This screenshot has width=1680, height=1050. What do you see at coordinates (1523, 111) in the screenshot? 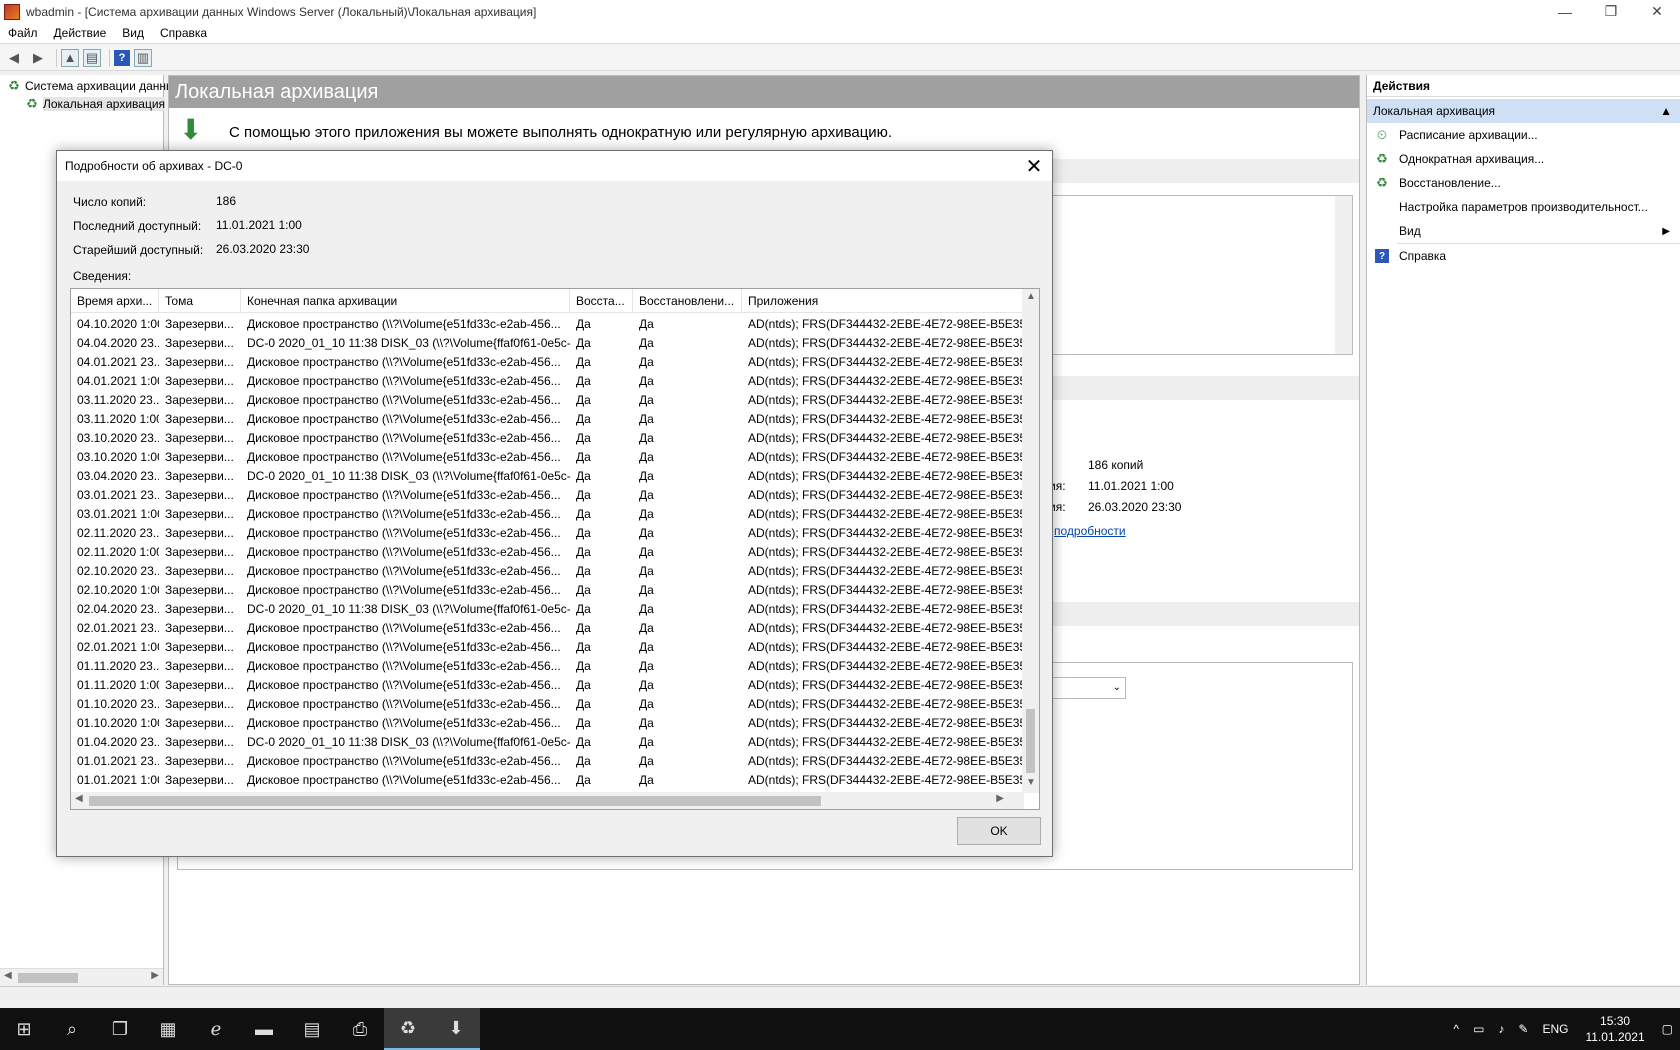
I see `actions-section-local-backup: Локальная архивация ▲` at bounding box center [1523, 111].